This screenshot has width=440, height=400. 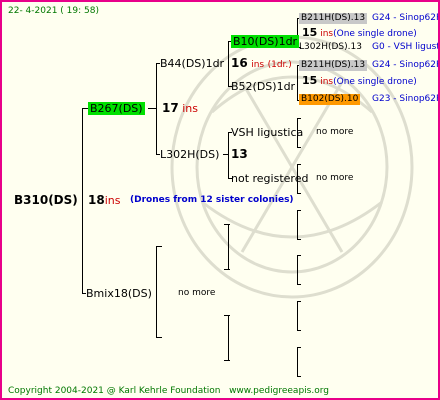 I want to click on g4-d-id: B102(DS).10, so click(x=330, y=99).